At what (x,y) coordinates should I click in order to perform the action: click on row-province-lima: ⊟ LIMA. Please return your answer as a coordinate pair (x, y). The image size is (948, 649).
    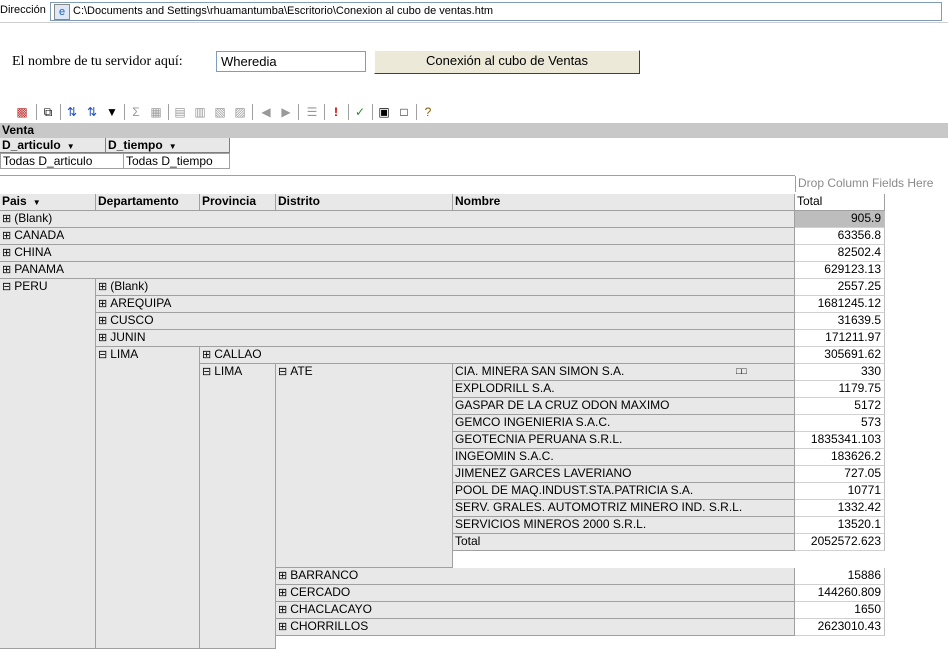
    Looking at the image, I should click on (238, 506).